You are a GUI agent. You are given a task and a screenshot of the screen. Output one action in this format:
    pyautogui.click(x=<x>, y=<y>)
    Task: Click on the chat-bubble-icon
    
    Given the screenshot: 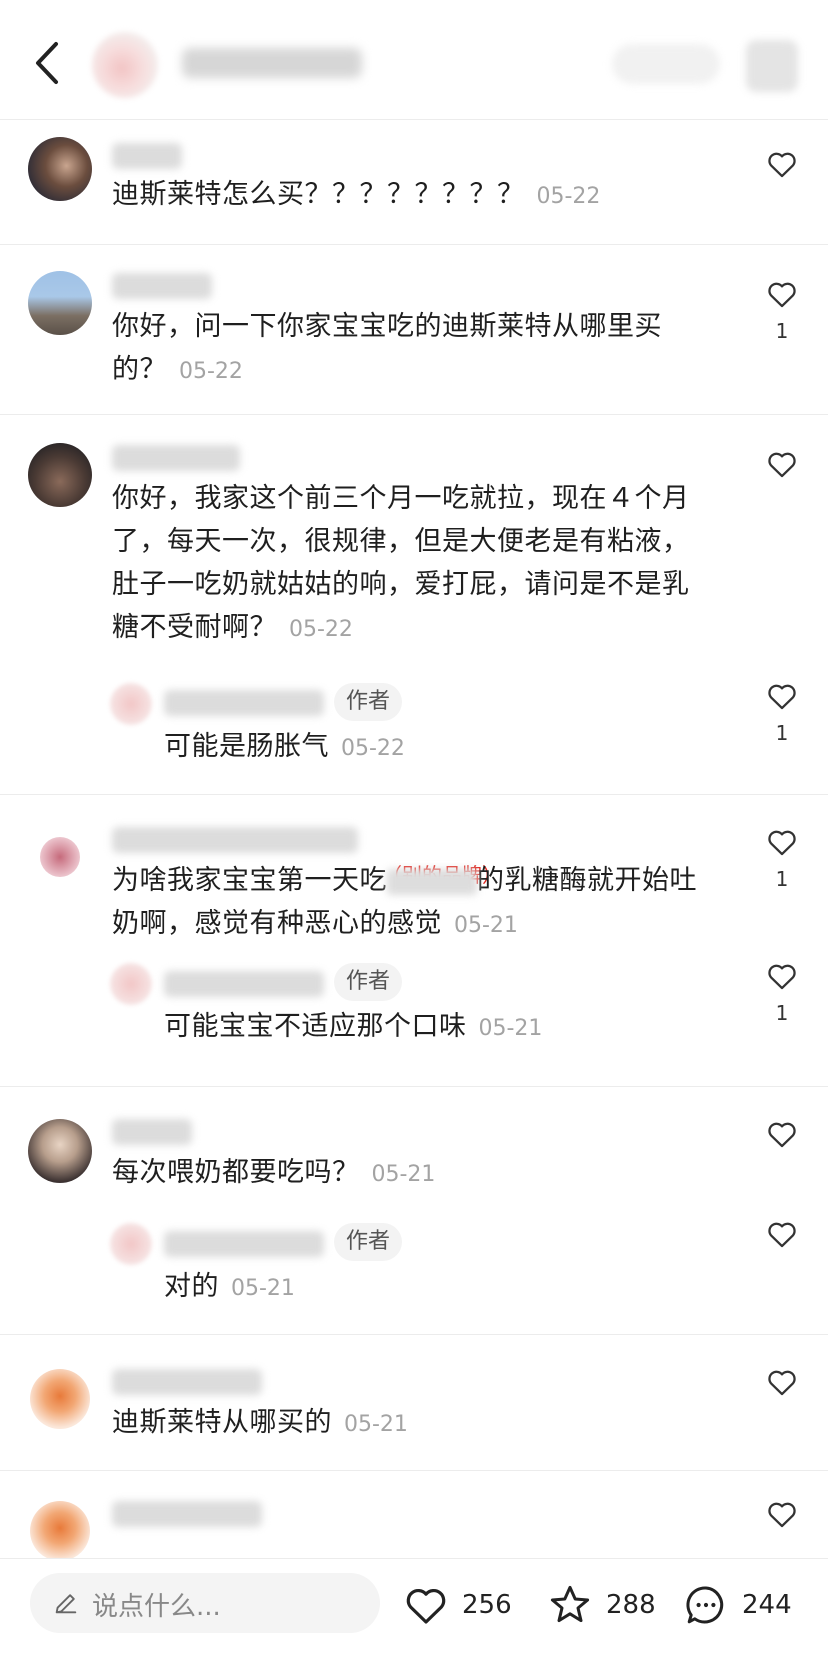 What is the action you would take?
    pyautogui.click(x=705, y=1605)
    